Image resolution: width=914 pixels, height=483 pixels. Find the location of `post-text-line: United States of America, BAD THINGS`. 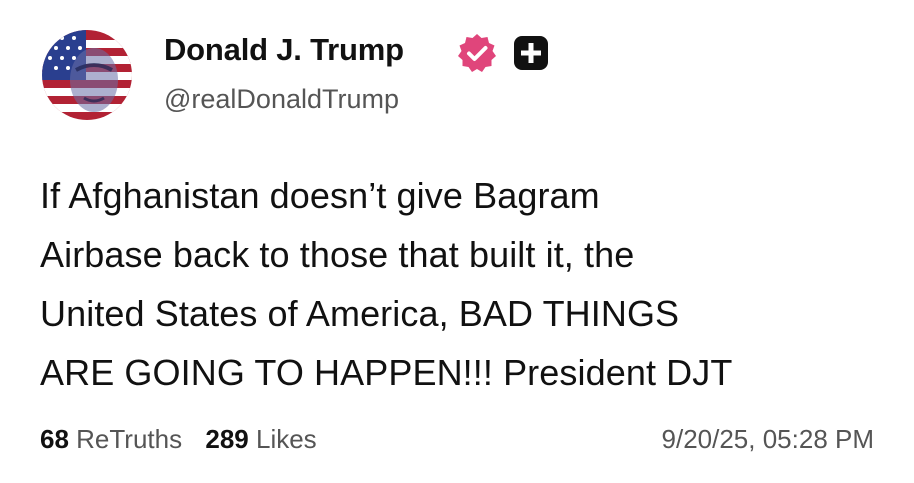

post-text-line: United States of America, BAD THINGS is located at coordinates (360, 313).